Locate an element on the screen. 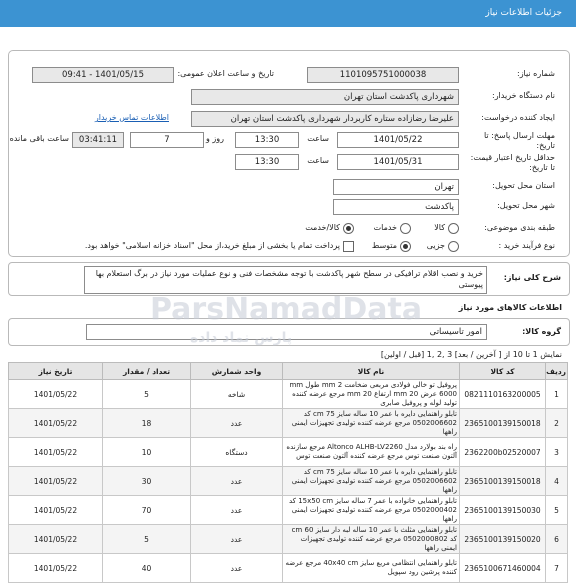  row-number: 1 is located at coordinates (556, 394).